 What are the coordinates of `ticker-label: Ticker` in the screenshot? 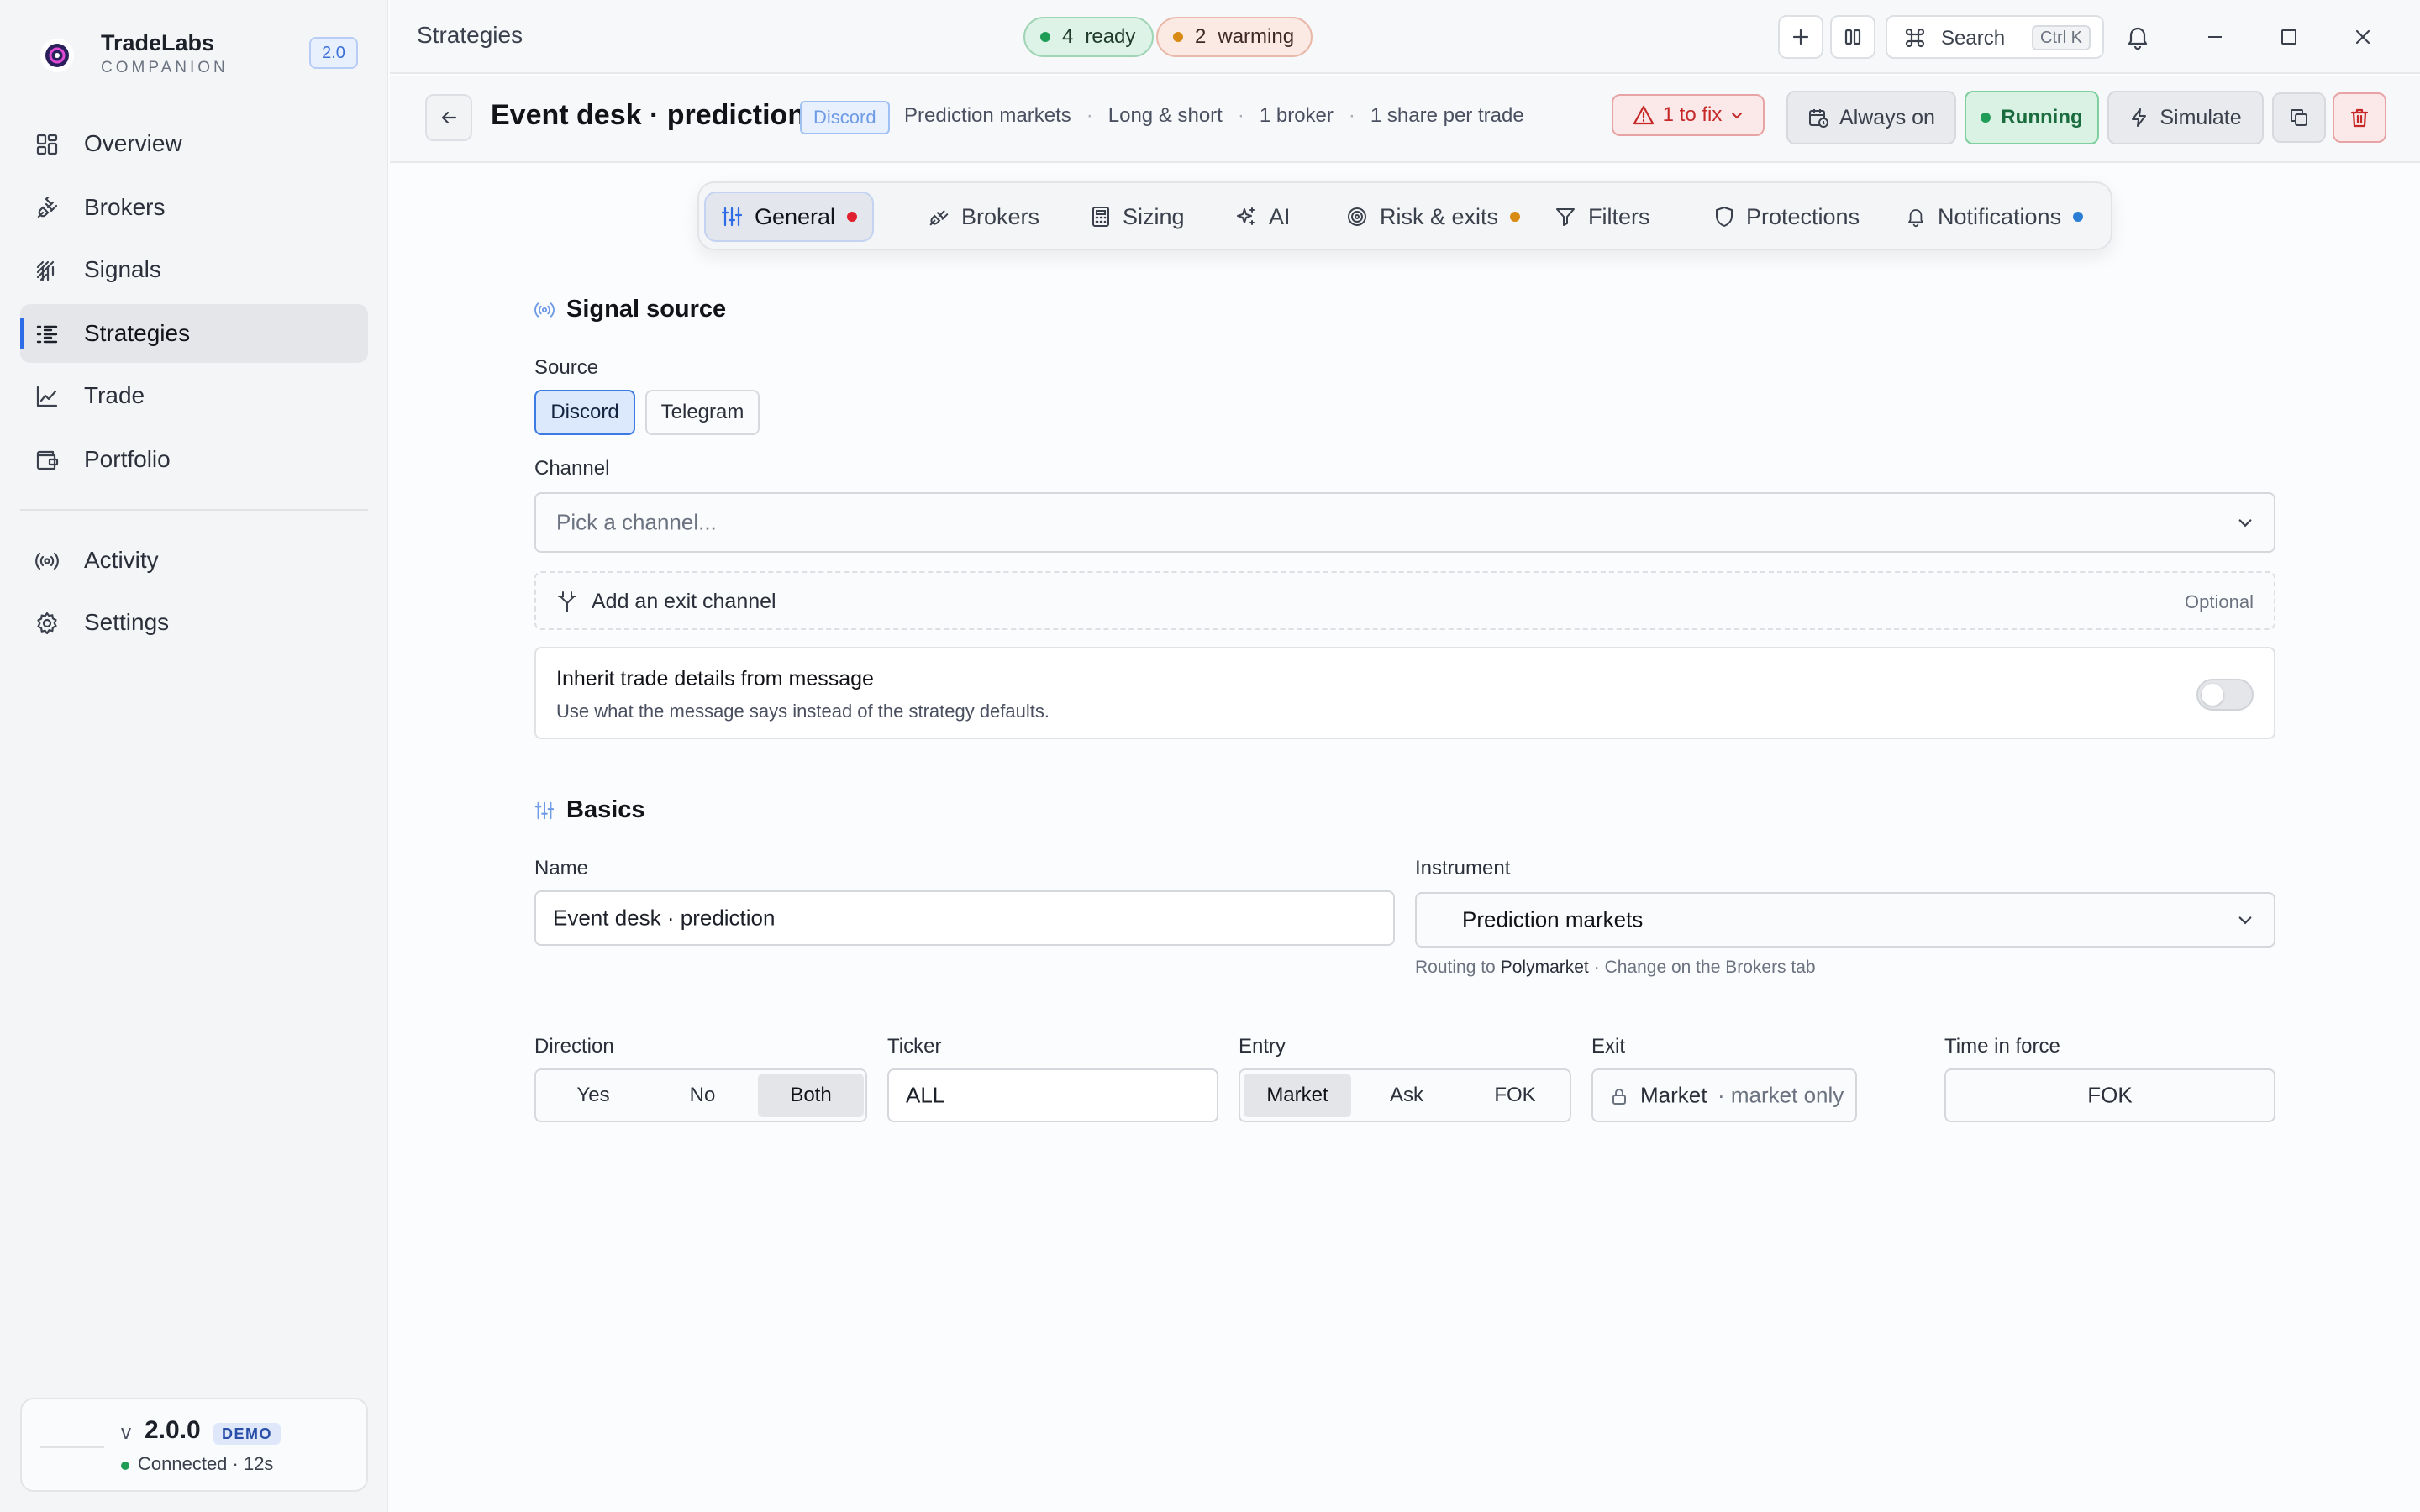 It's located at (914, 1046).